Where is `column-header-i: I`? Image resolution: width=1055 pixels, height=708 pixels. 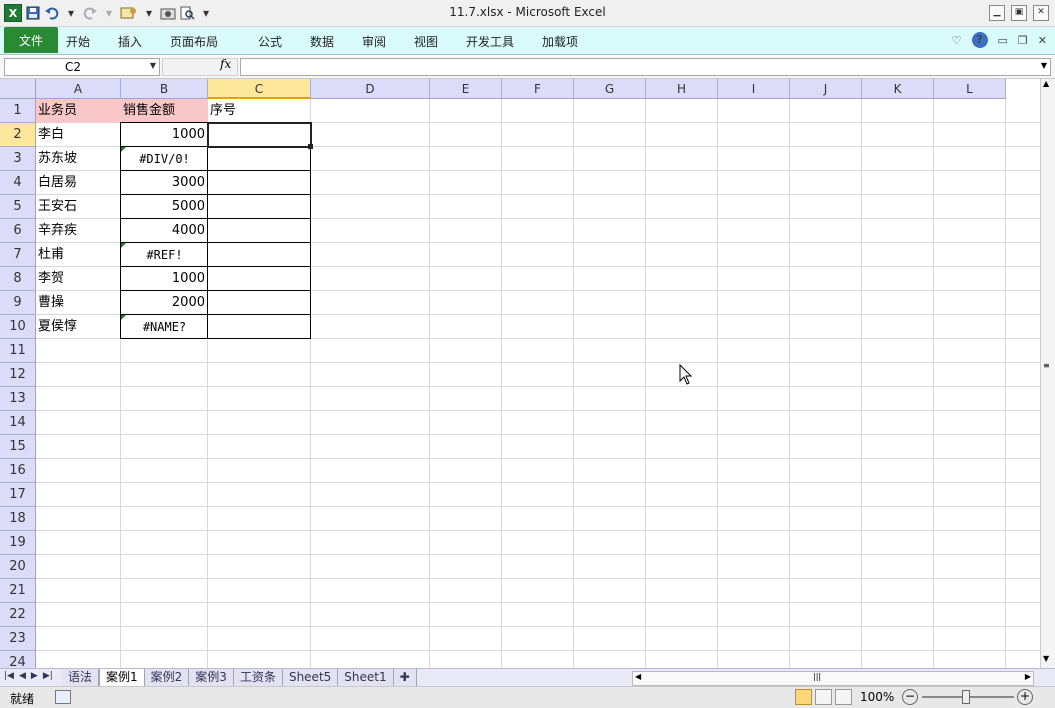
column-header-i: I is located at coordinates (754, 89).